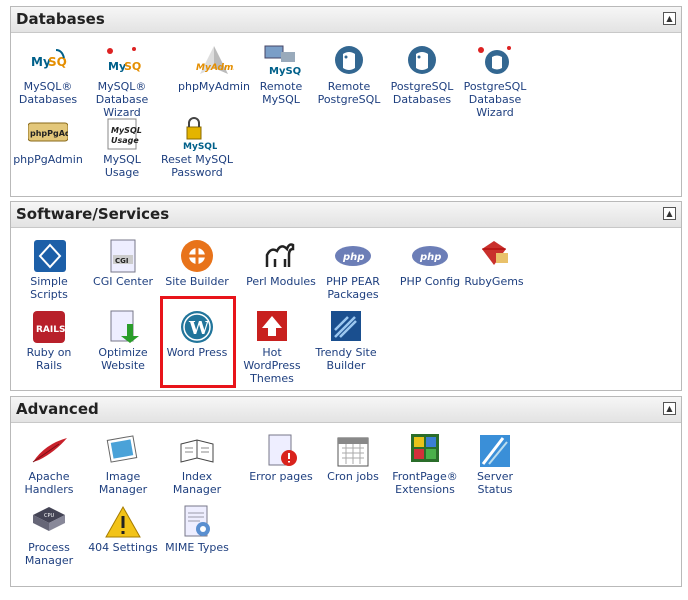  Describe the element at coordinates (197, 465) in the screenshot. I see `index-manager-item: Index Manager` at that location.